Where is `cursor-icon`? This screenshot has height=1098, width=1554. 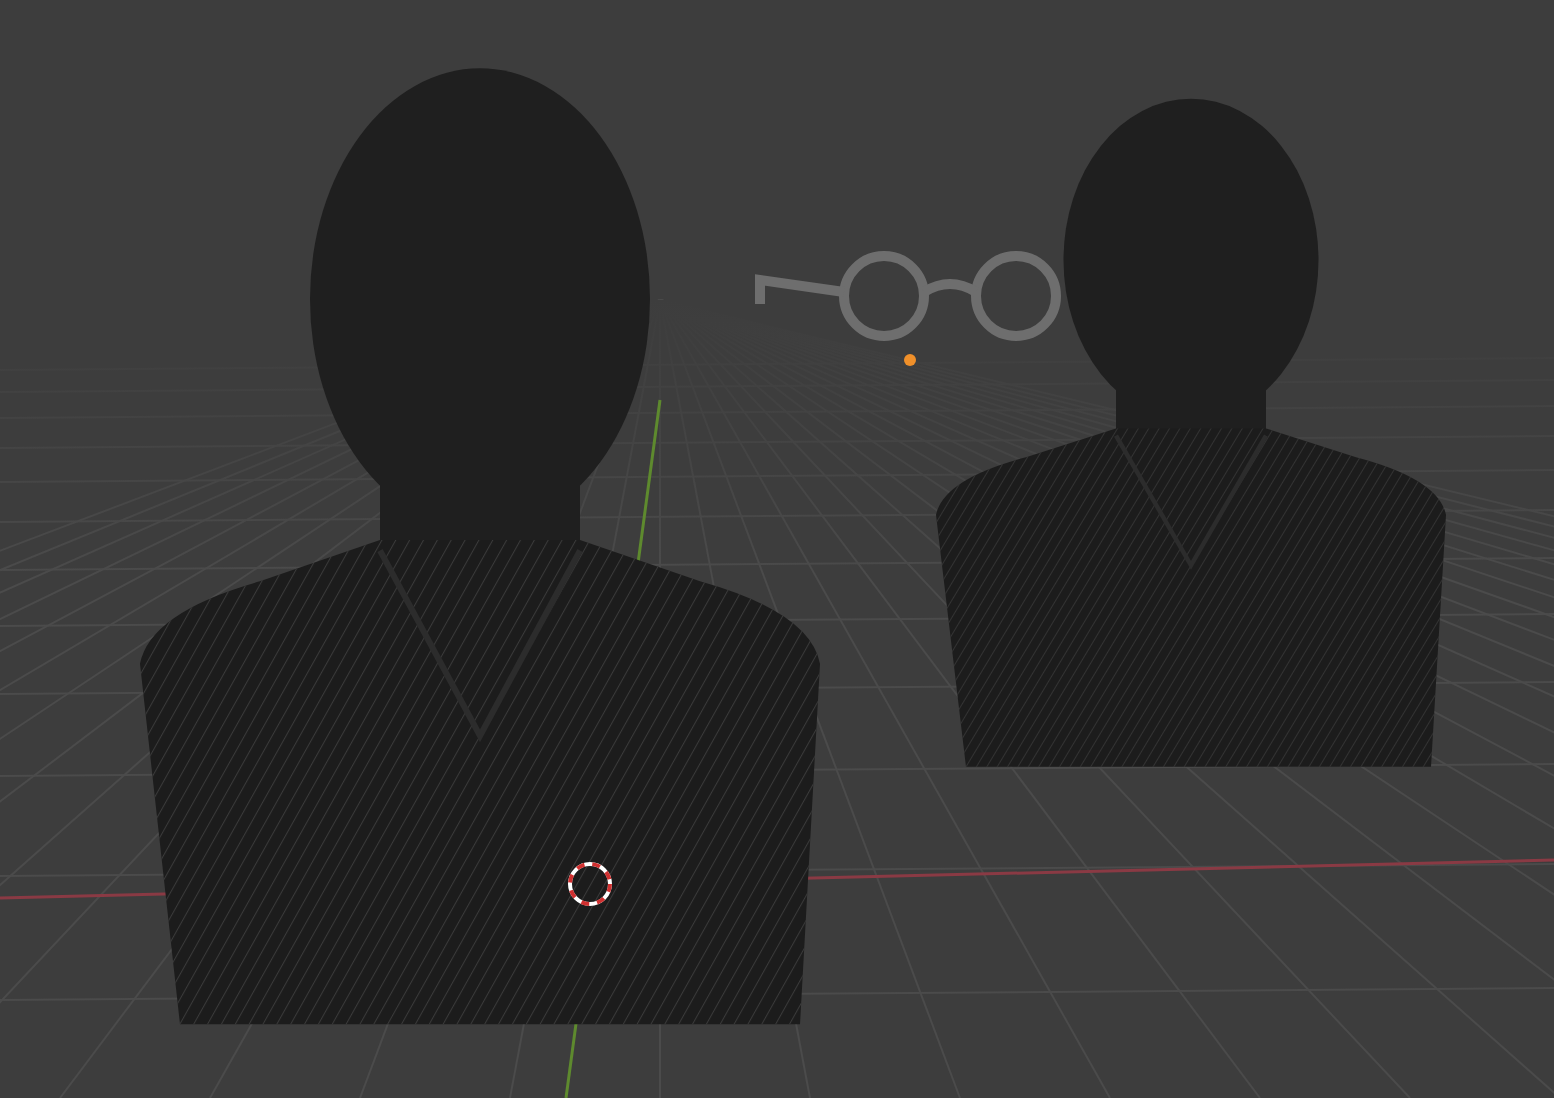
cursor-icon is located at coordinates (590, 884).